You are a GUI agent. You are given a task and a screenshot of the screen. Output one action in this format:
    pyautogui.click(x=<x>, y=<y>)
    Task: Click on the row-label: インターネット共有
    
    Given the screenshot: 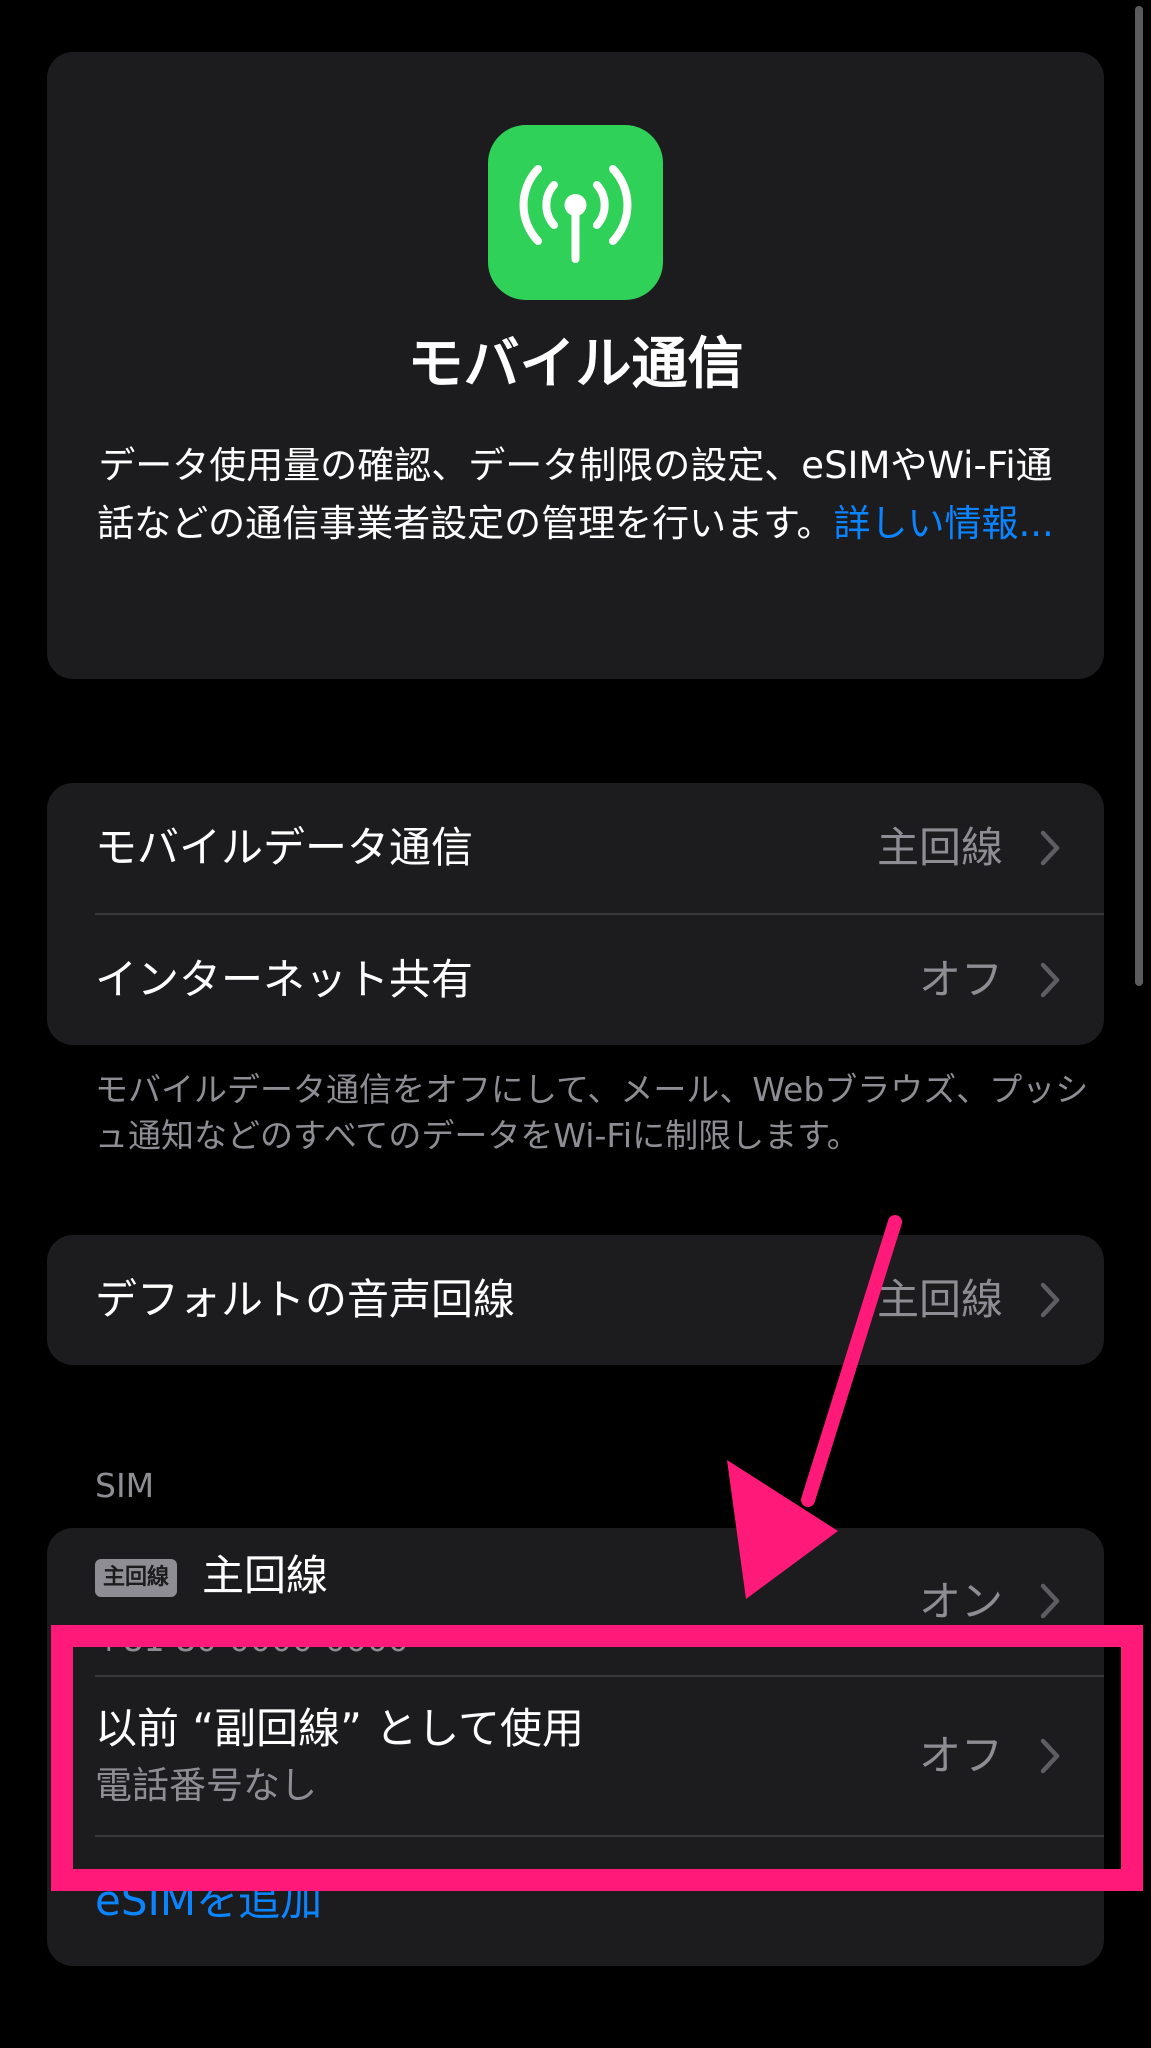 What is the action you would take?
    pyautogui.click(x=284, y=979)
    